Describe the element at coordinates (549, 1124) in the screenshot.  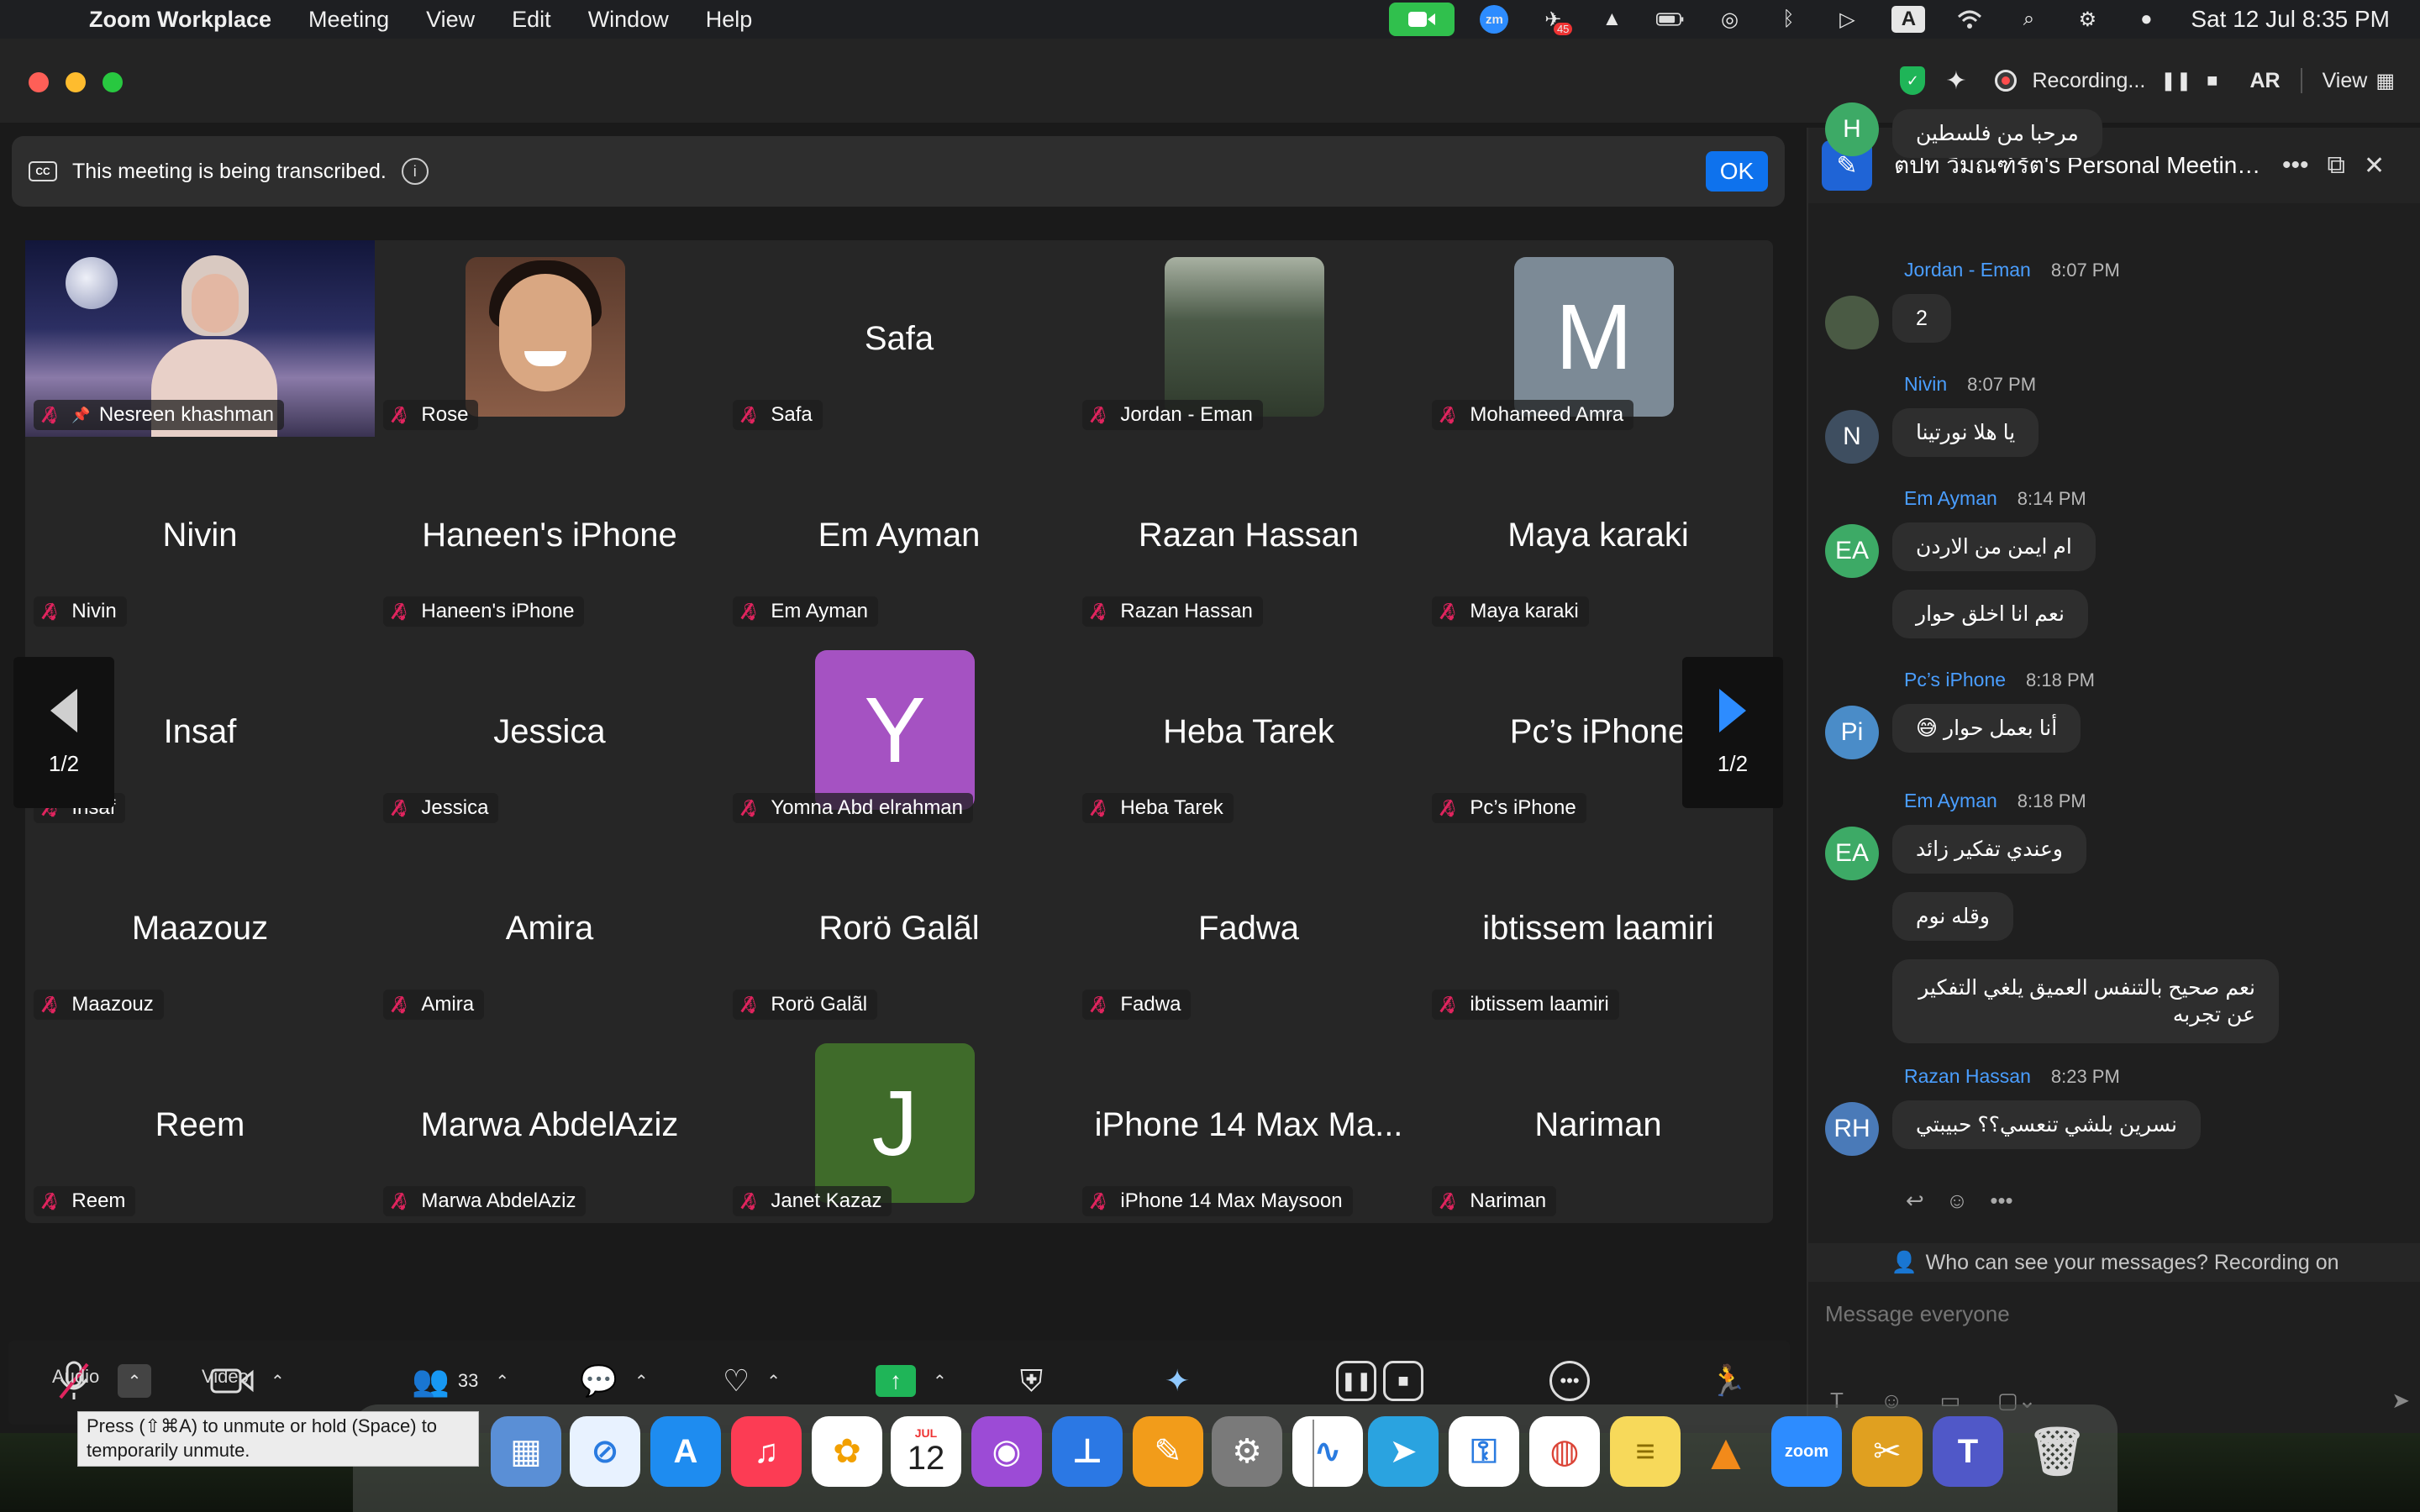
I see `participant-tile: Marwa AbdelAziz 🎙 Marwa AbdelAziz` at that location.